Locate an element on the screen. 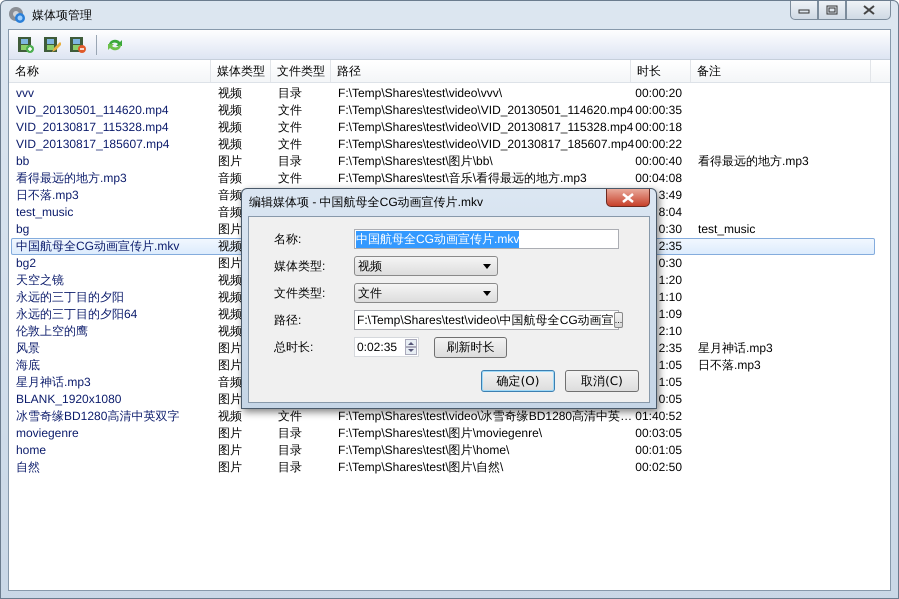 The width and height of the screenshot is (899, 599). table-cell: 风景 is located at coordinates (28, 348).